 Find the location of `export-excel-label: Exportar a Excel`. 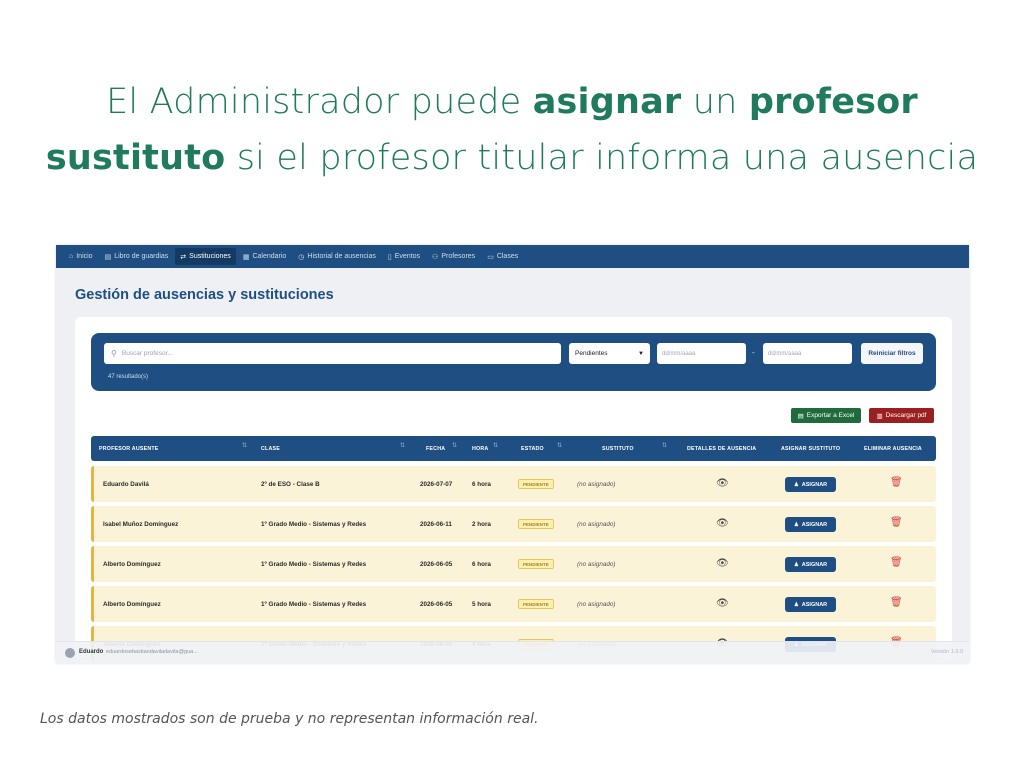

export-excel-label: Exportar a Excel is located at coordinates (830, 415).